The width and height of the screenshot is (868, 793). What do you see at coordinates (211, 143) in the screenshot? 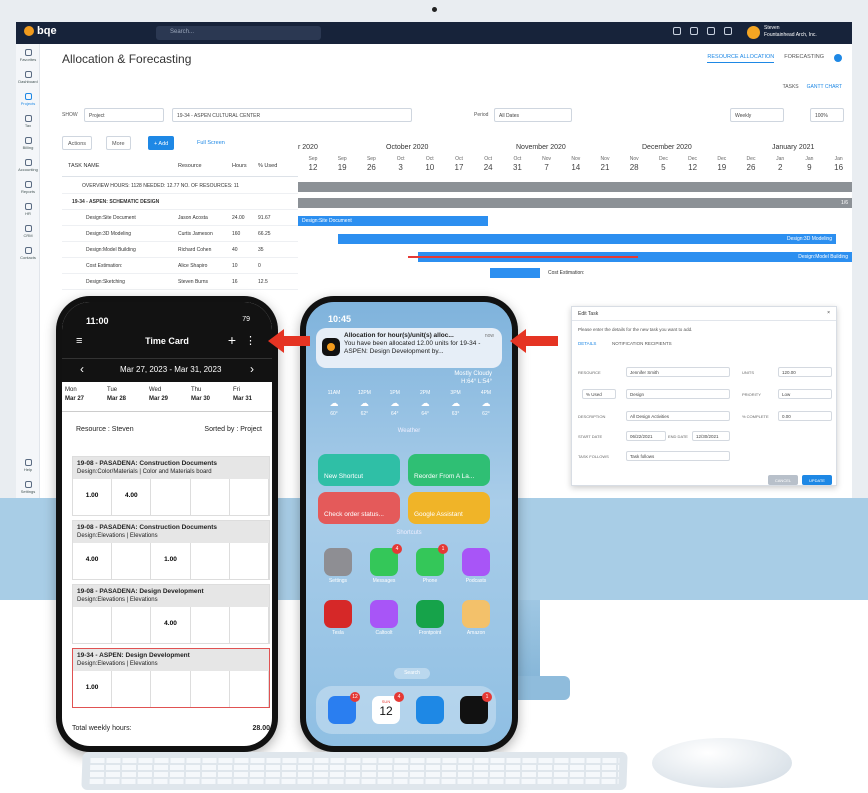
I see `fullscreen-button: Full Screen` at bounding box center [211, 143].